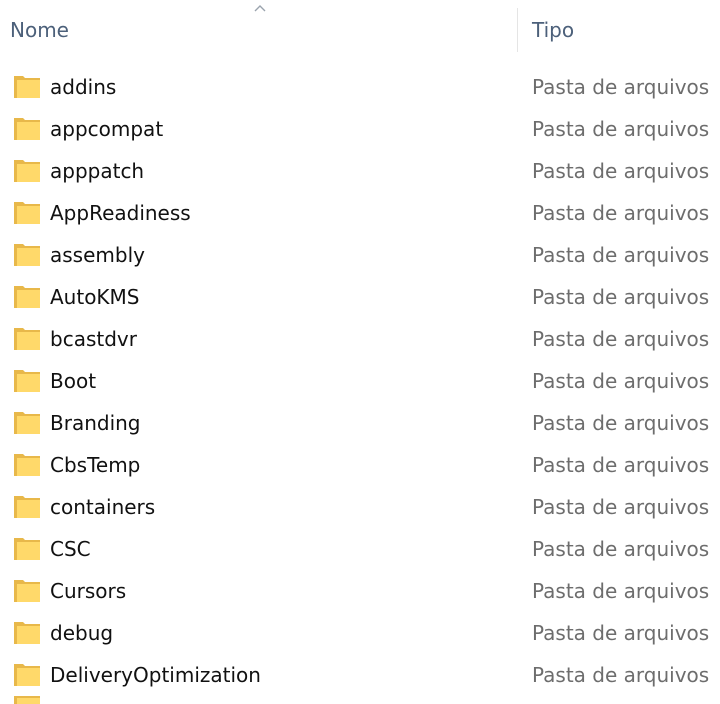 The width and height of the screenshot is (720, 704). What do you see at coordinates (360, 297) in the screenshot?
I see `list-item: AutoKMS Pasta de arquivos` at bounding box center [360, 297].